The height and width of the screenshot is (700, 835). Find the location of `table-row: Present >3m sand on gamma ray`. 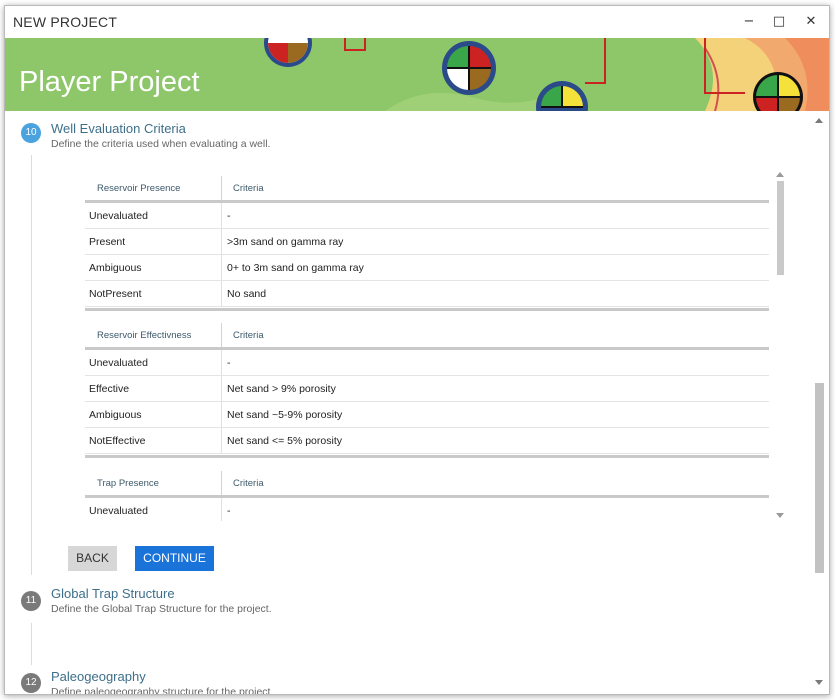

table-row: Present >3m sand on gamma ray is located at coordinates (427, 242).